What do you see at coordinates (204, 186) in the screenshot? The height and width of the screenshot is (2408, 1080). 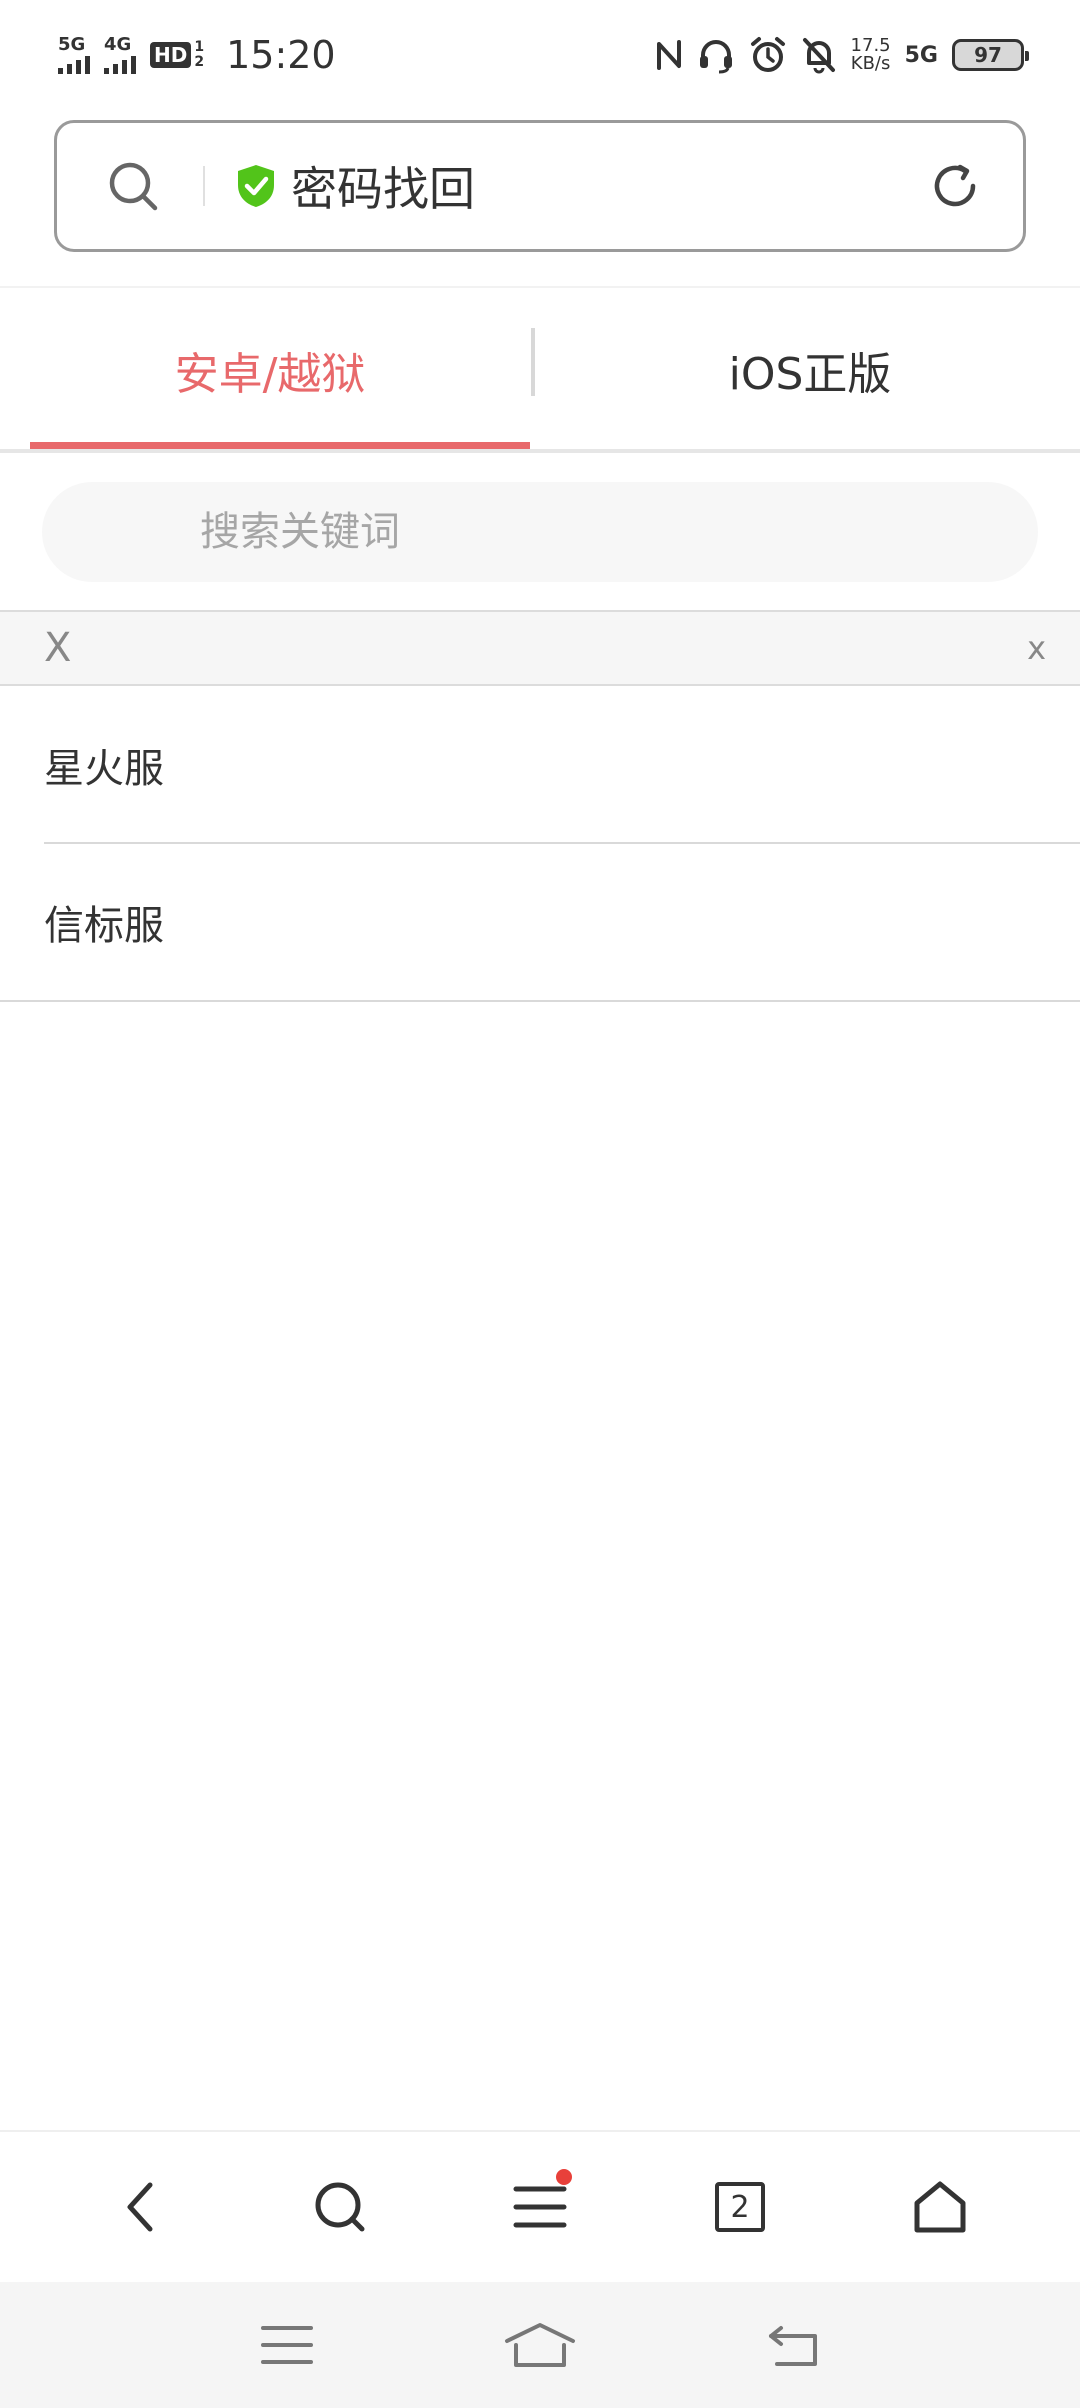 I see `url-divider` at bounding box center [204, 186].